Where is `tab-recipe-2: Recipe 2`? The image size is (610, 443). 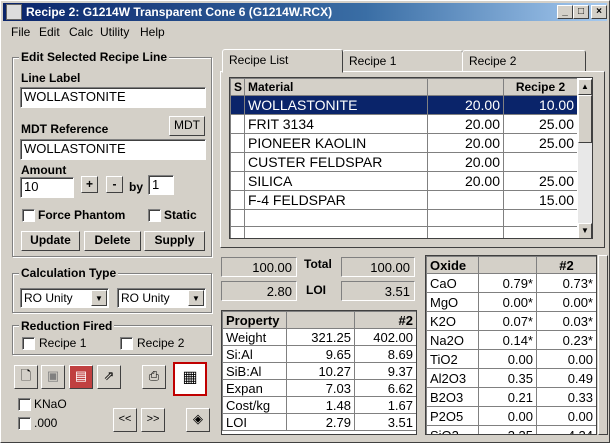
tab-recipe-2: Recipe 2 is located at coordinates (524, 61).